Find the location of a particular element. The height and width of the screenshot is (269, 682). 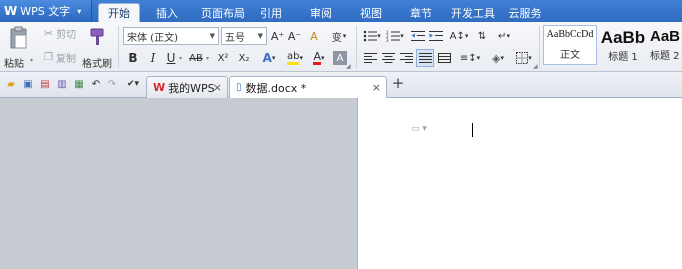

show-paragraph-marks-button: ↵ ▾ is located at coordinates (504, 36).